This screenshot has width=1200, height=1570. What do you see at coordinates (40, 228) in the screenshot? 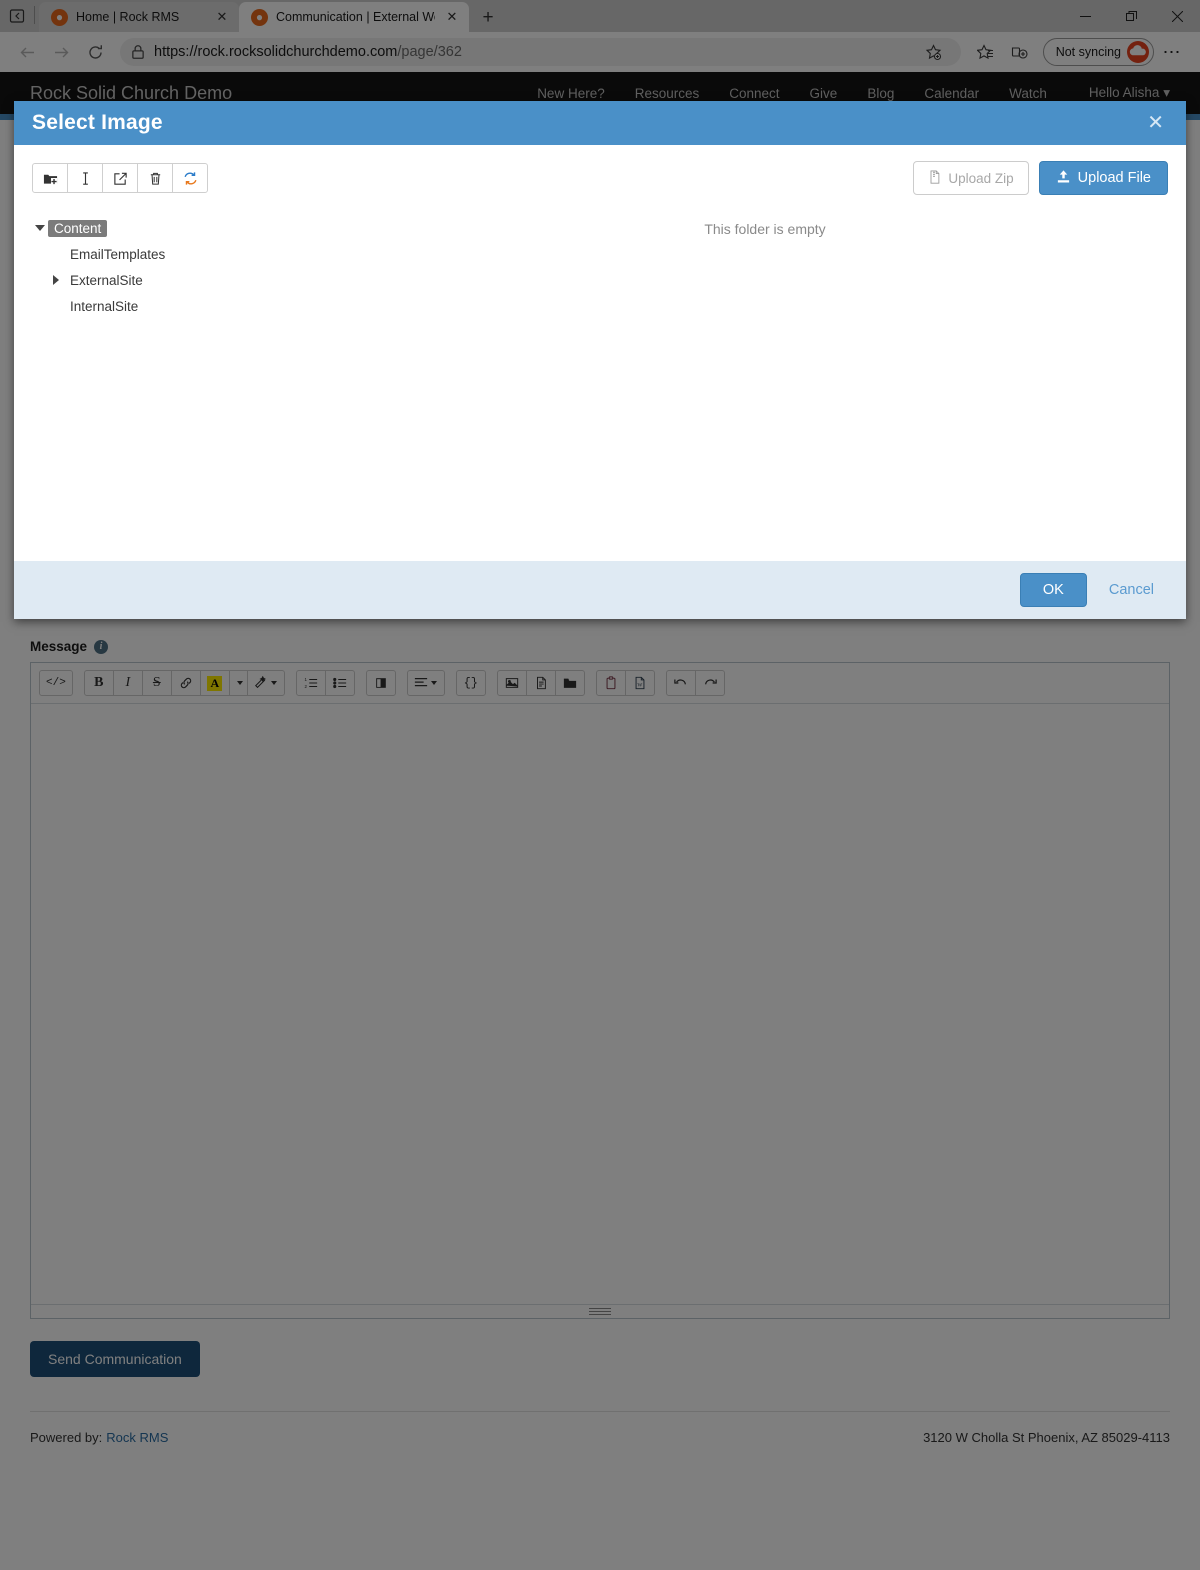
I see `chevron-down-icon` at bounding box center [40, 228].